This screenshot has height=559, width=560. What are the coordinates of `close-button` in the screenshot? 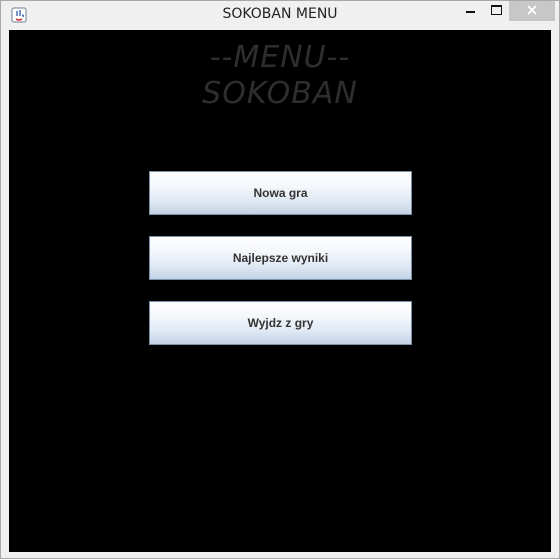 It's located at (532, 11).